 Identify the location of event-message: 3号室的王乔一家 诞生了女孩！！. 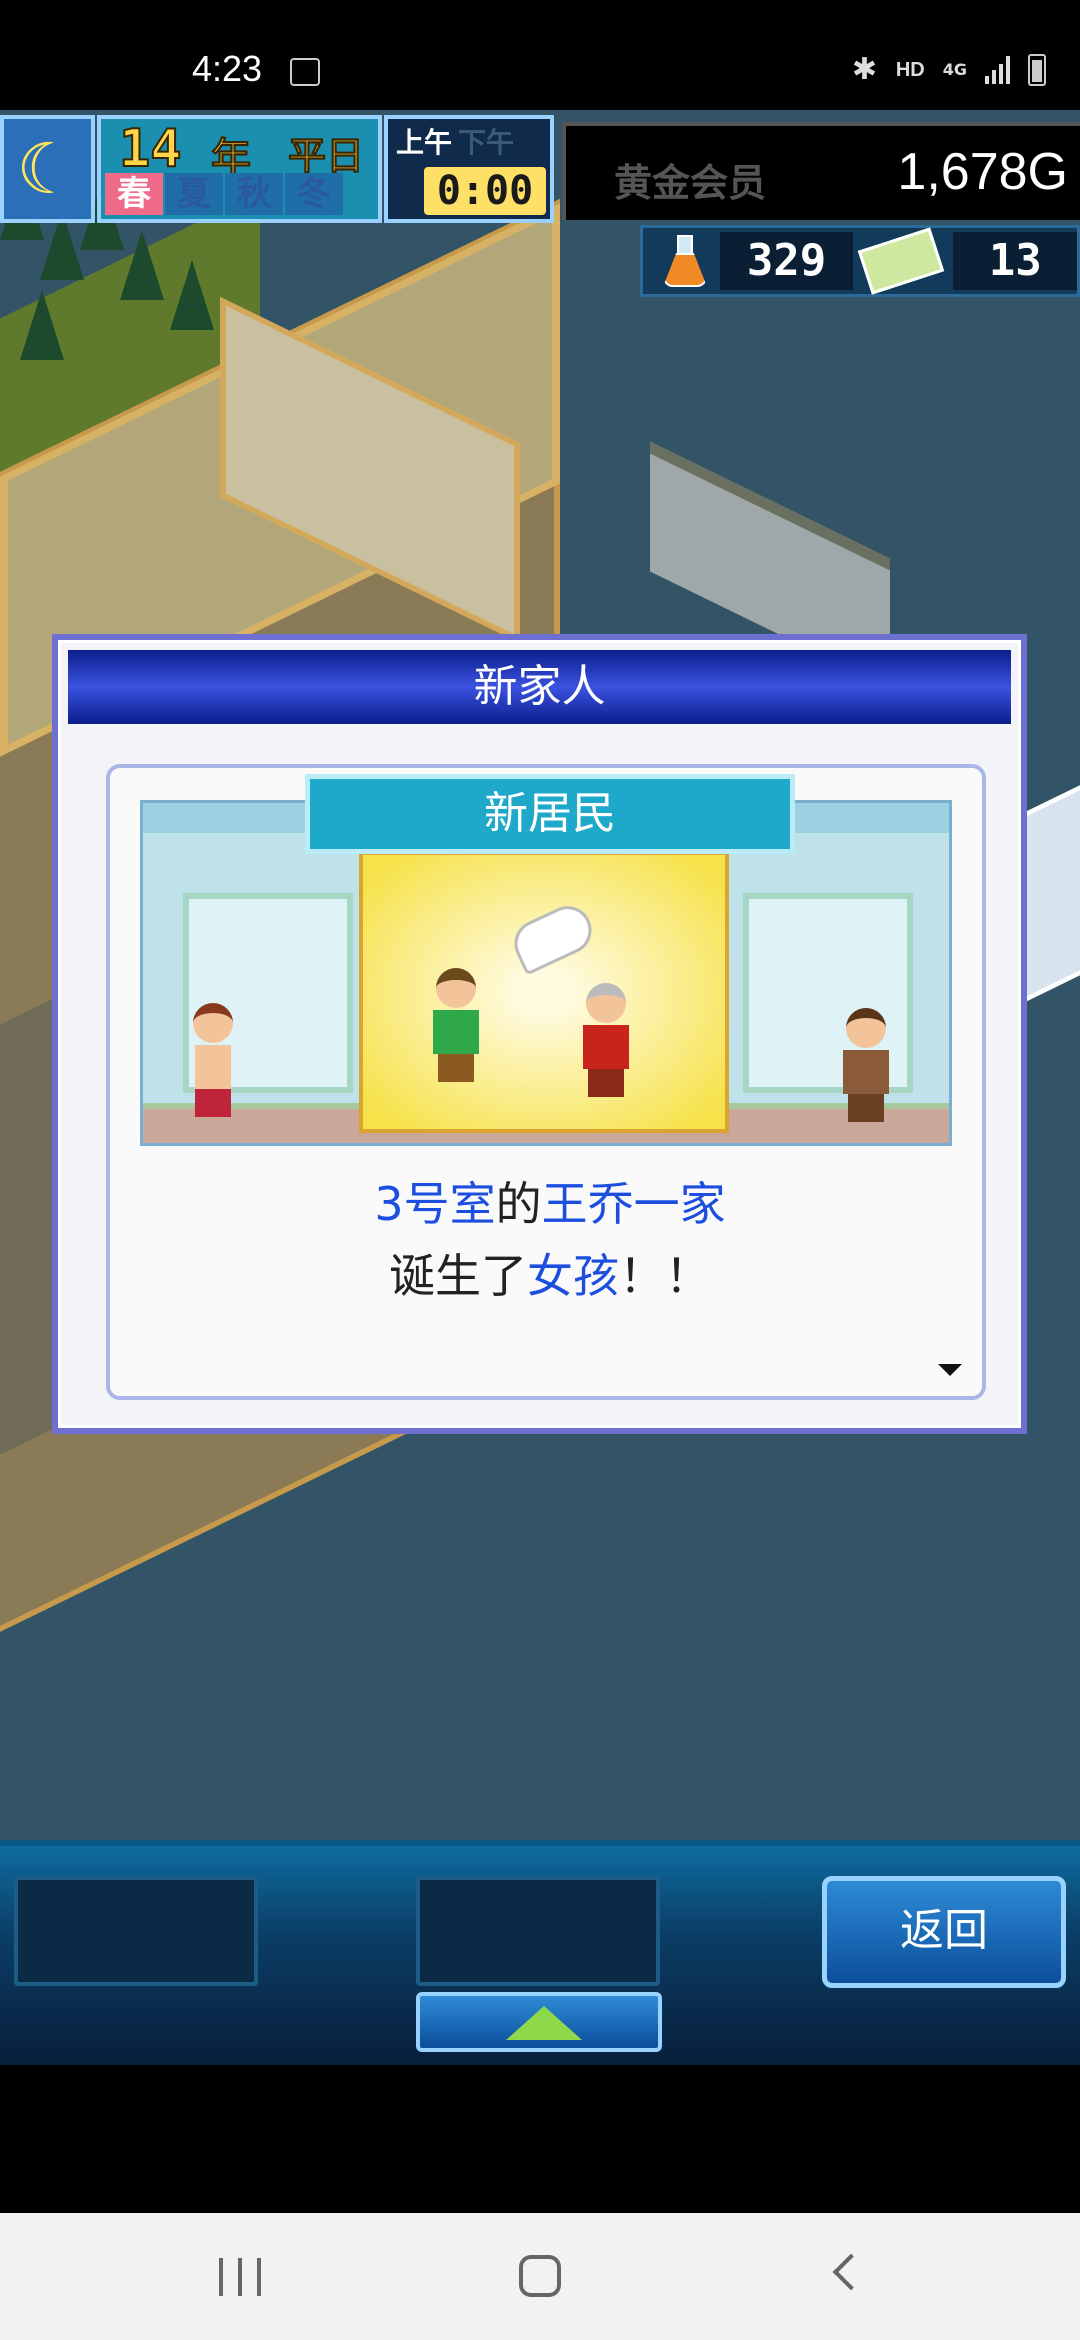
(550, 1240).